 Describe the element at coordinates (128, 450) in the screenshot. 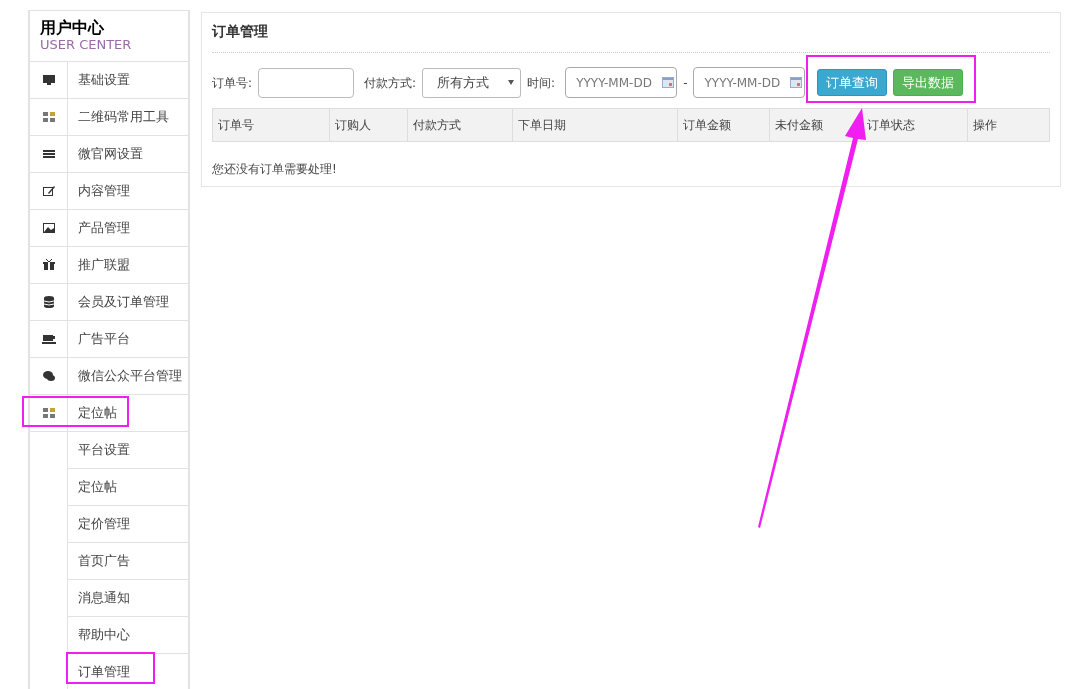

I see `submenu-item: 平台设置` at that location.